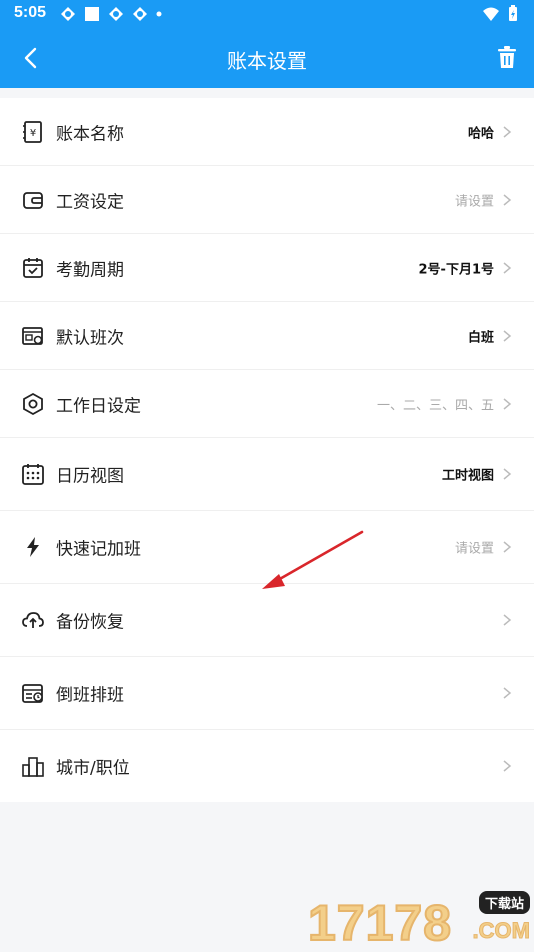 The width and height of the screenshot is (534, 952). Describe the element at coordinates (456, 269) in the screenshot. I see `setting-value: 2号-下月1号` at that location.